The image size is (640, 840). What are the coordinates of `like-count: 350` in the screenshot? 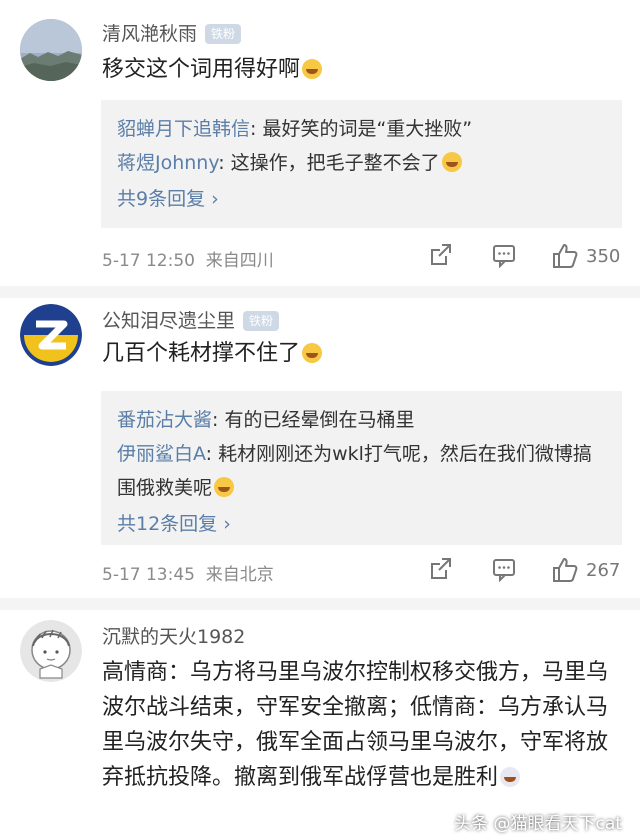 It's located at (603, 256).